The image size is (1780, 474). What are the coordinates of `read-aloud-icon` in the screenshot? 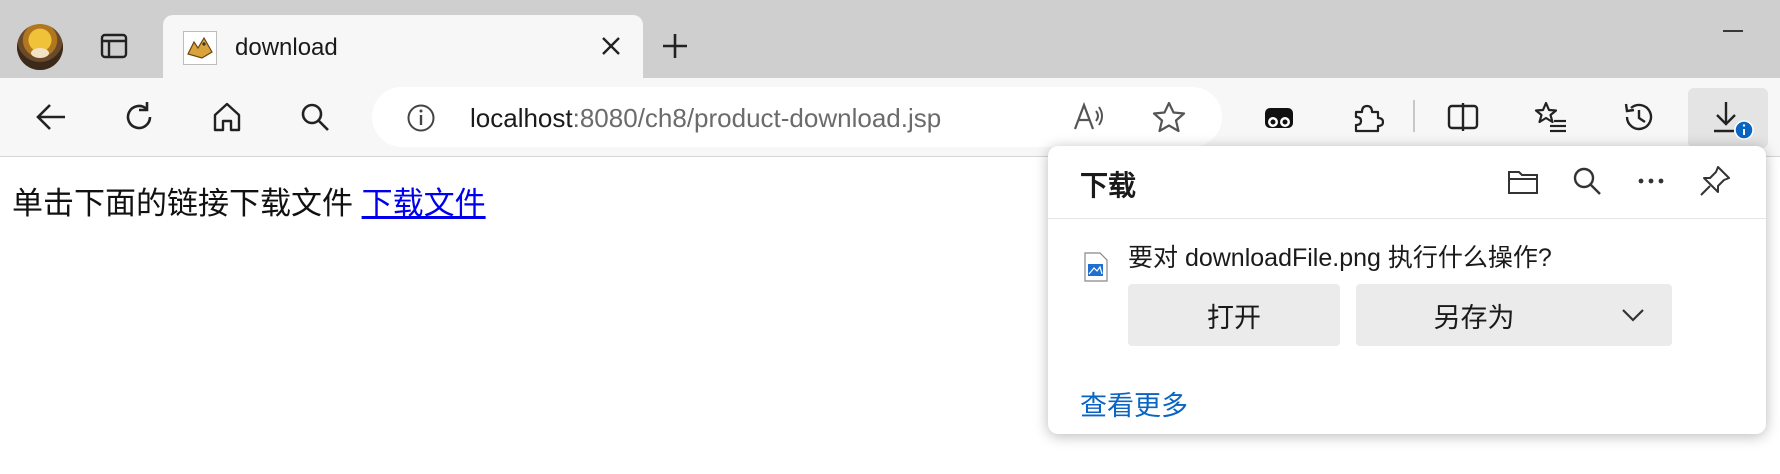 It's located at (1089, 117).